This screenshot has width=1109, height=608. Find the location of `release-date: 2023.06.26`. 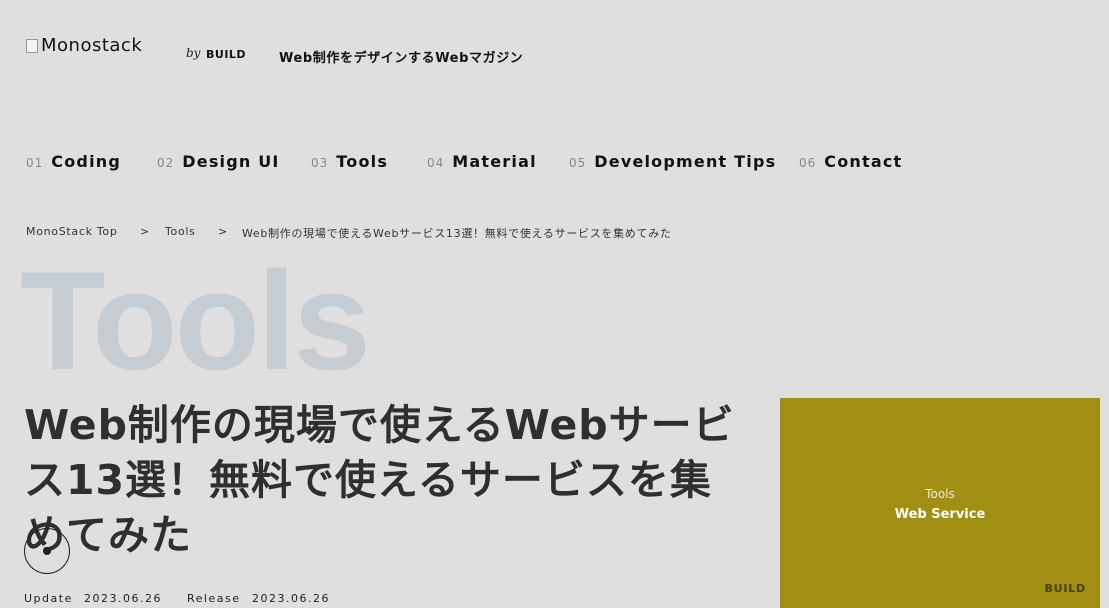

release-date: 2023.06.26 is located at coordinates (291, 598).